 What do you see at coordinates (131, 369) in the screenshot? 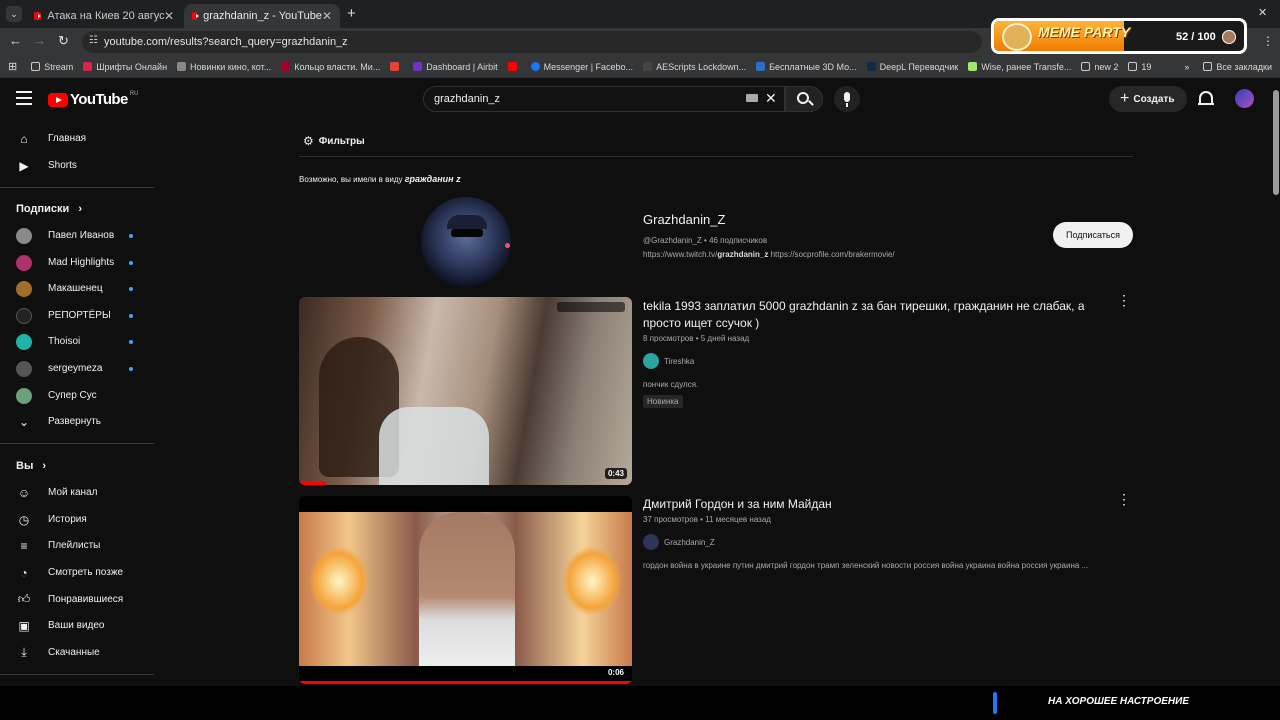
I see `new-content-dot` at bounding box center [131, 369].